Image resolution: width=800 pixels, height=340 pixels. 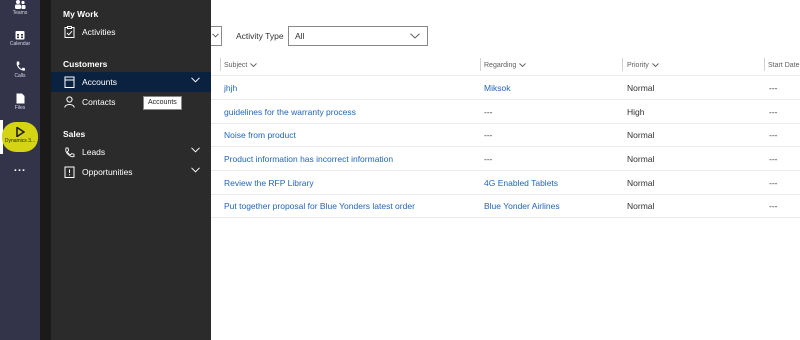 What do you see at coordinates (300, 36) in the screenshot?
I see `activity-type-value: All` at bounding box center [300, 36].